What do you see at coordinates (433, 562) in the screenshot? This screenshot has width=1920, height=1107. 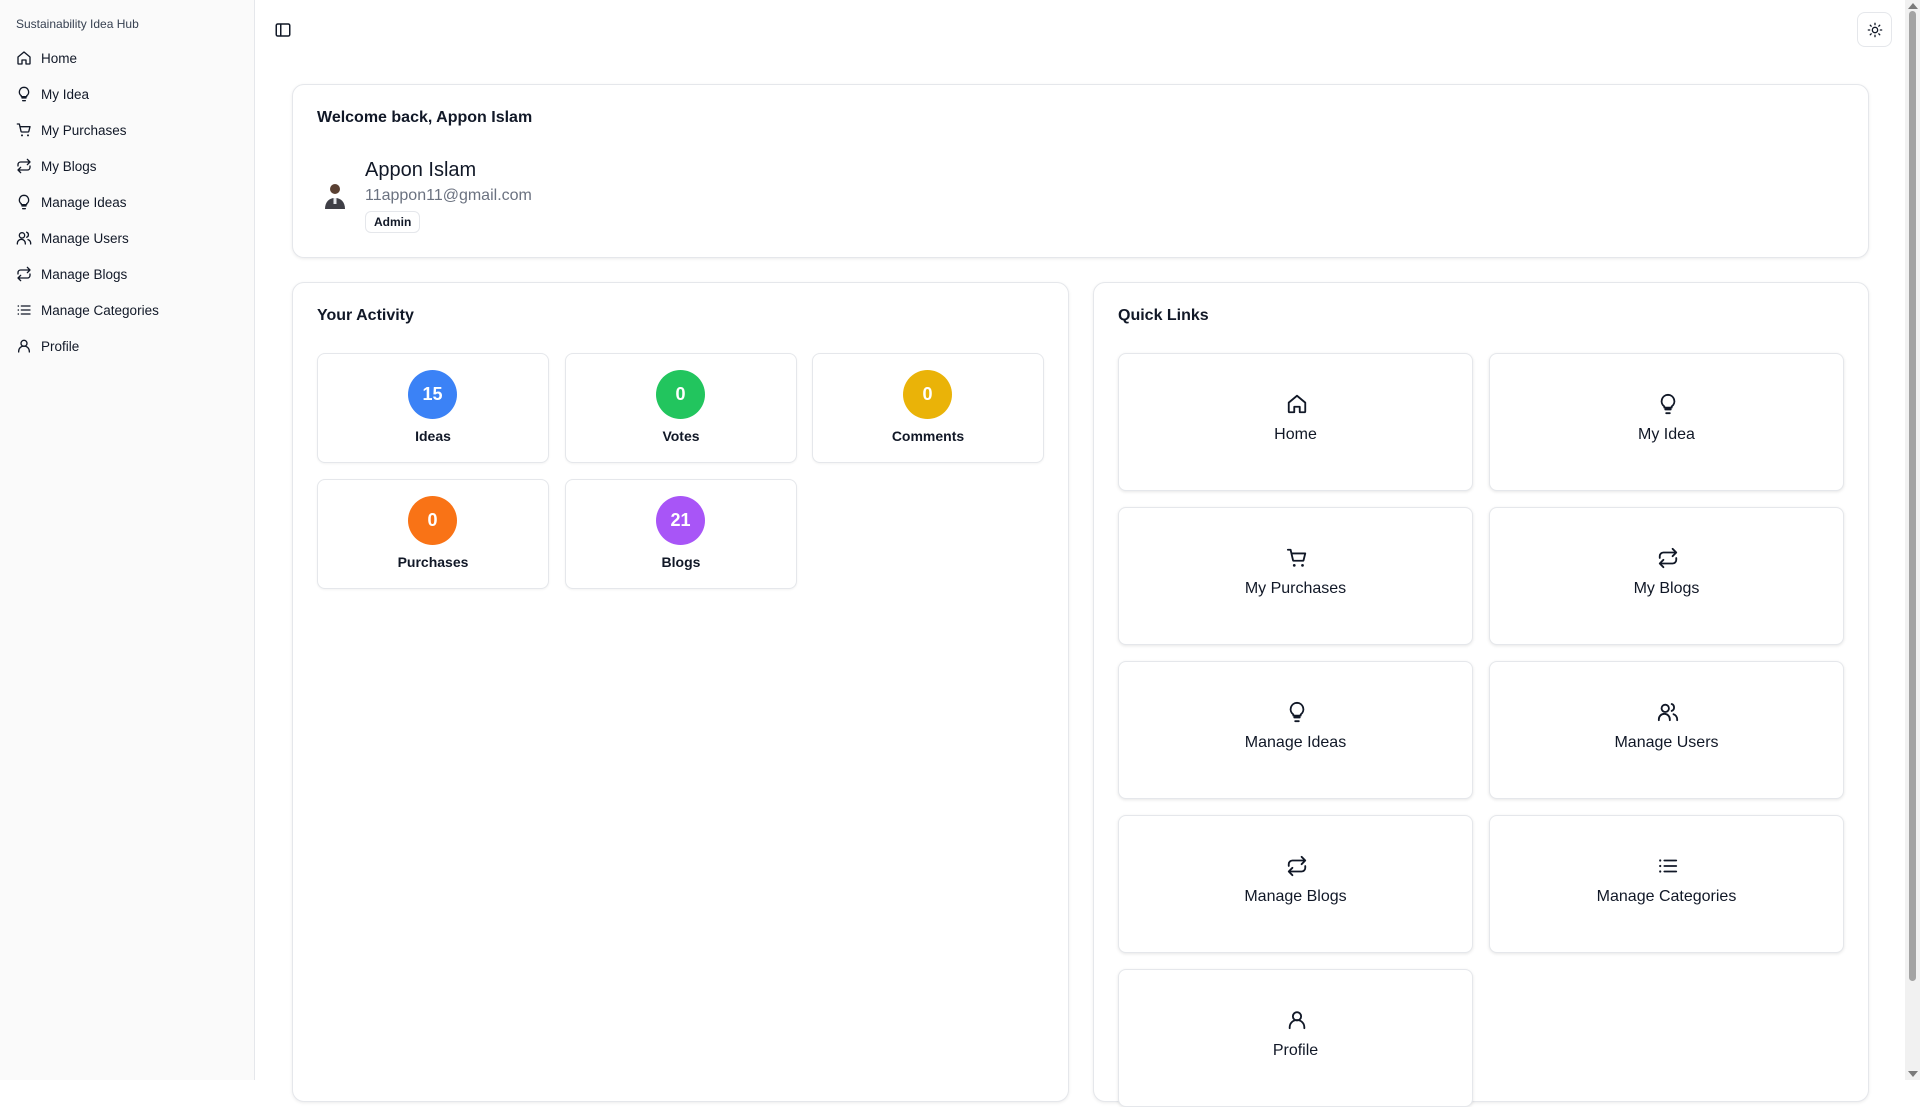 I see `stat-label: Purchases` at bounding box center [433, 562].